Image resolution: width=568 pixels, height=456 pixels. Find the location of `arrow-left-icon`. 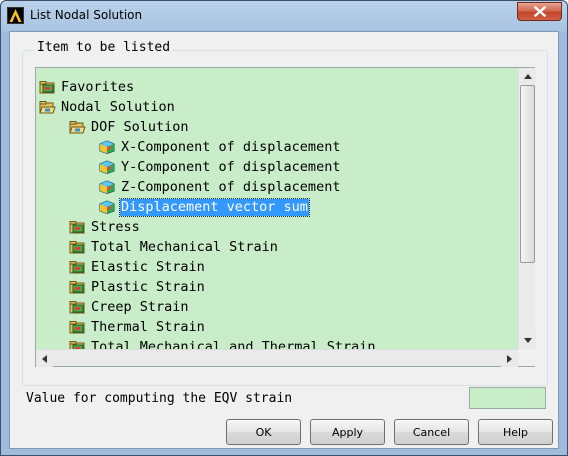

arrow-left-icon is located at coordinates (44, 358).